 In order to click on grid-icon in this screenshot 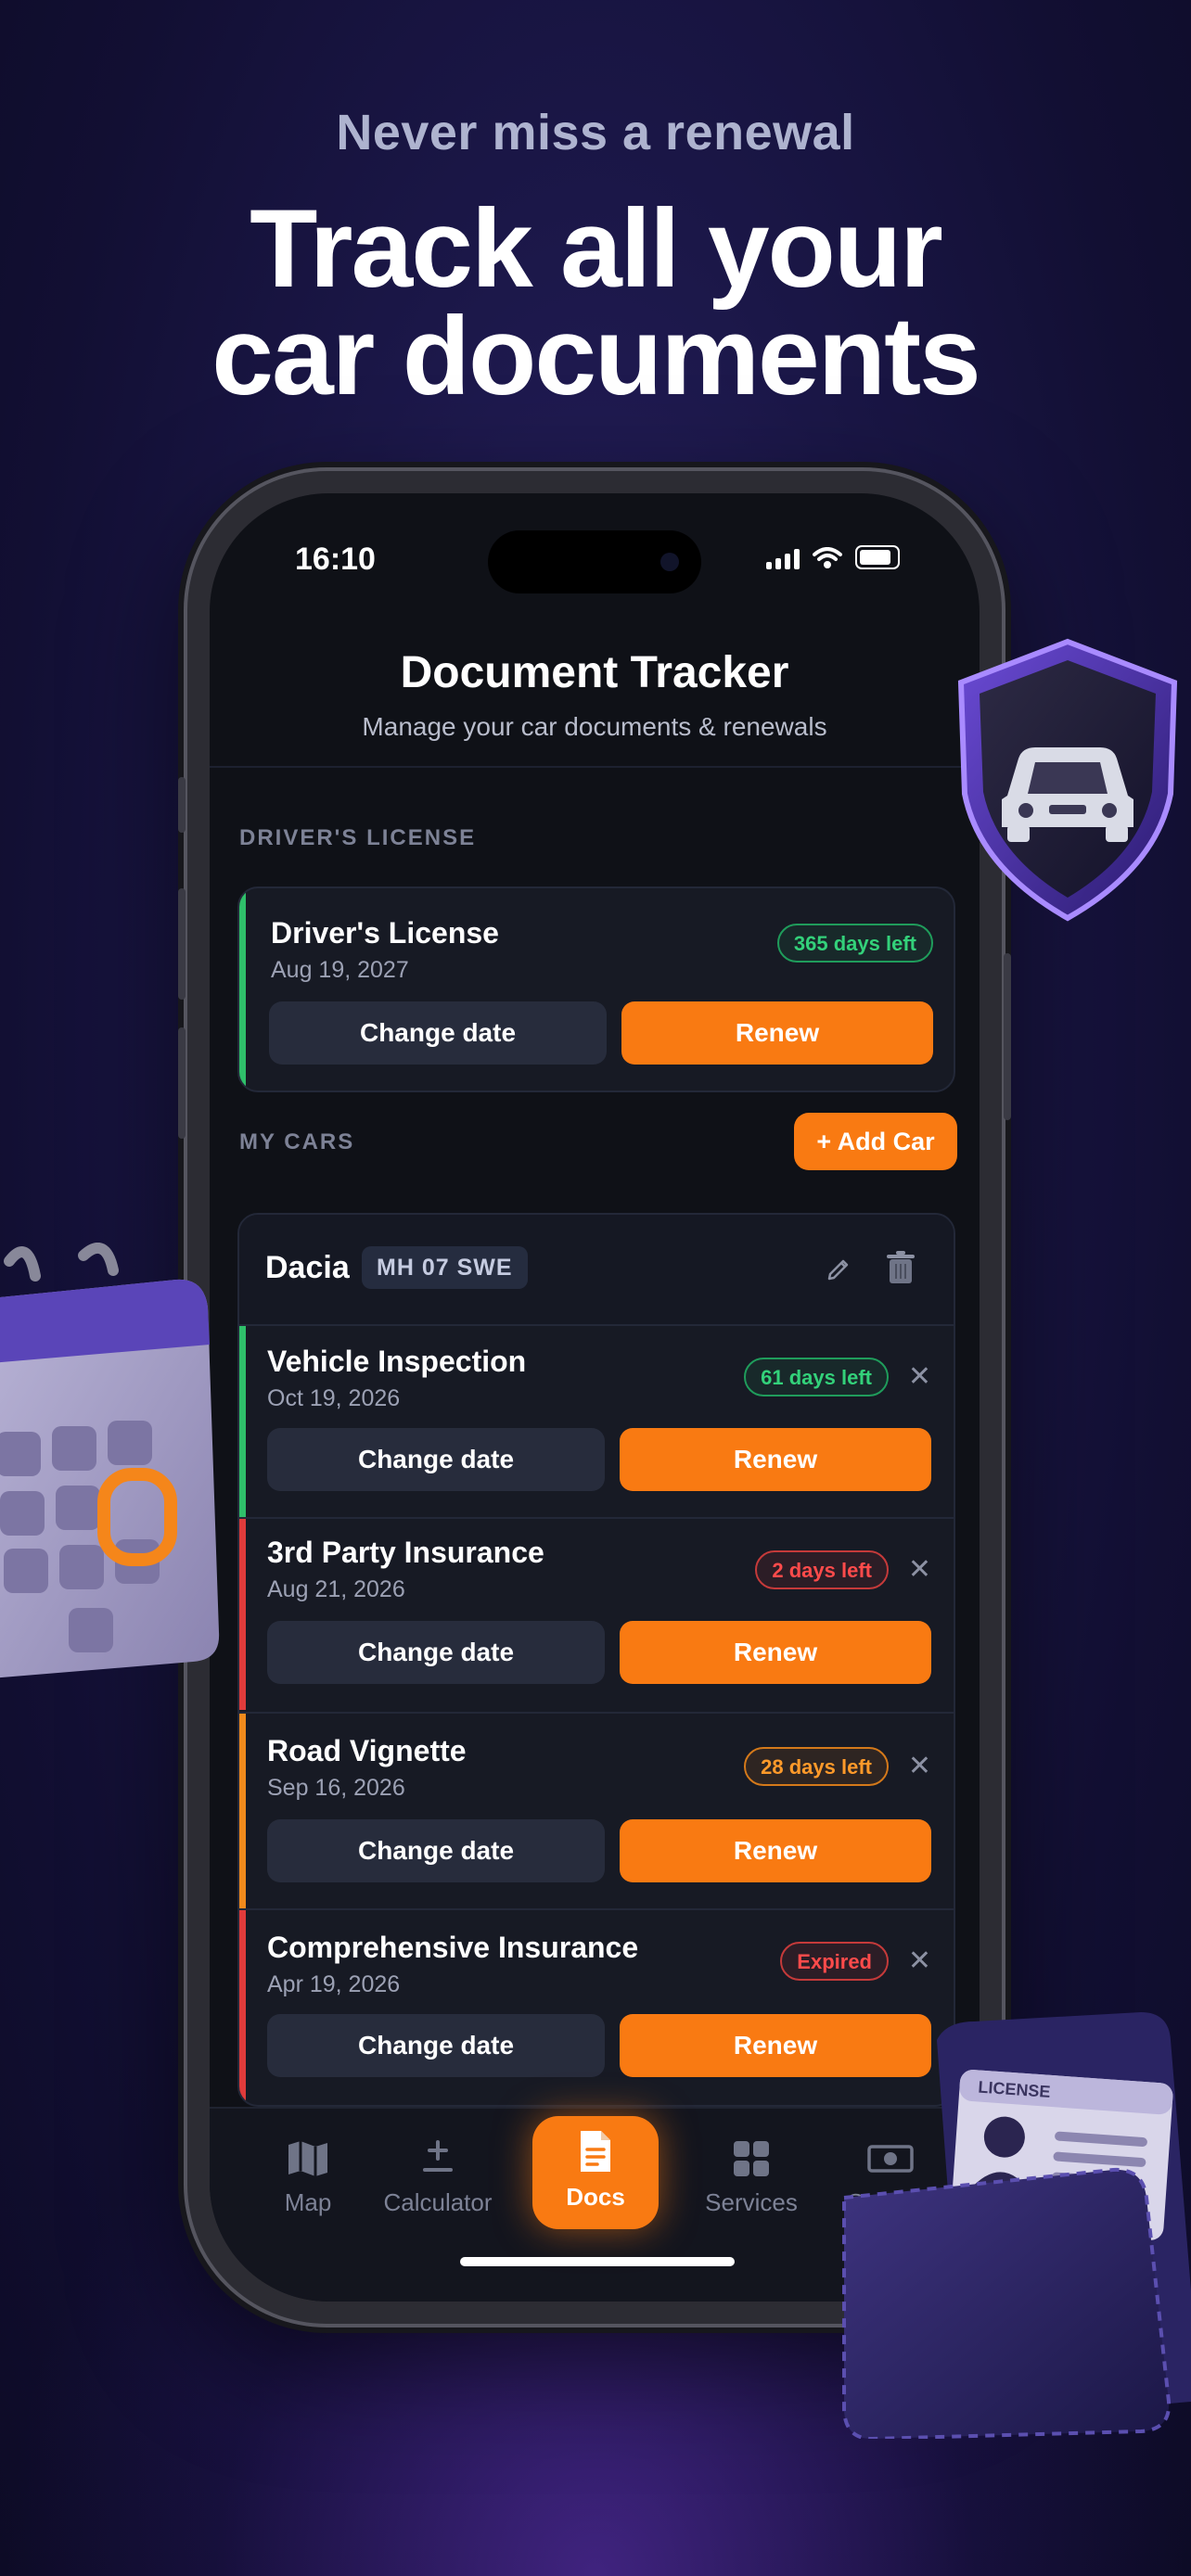, I will do `click(751, 2157)`.